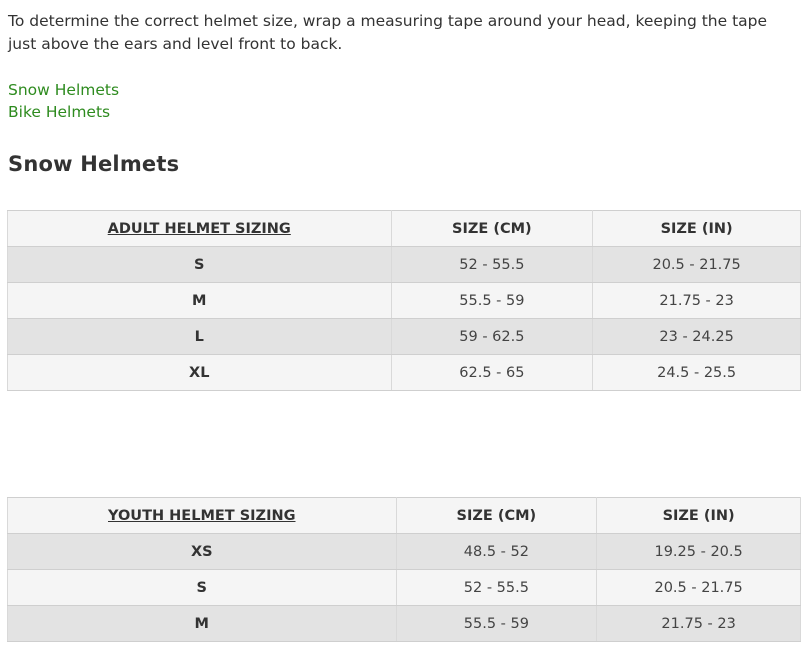 Image resolution: width=810 pixels, height=657 pixels. I want to click on size-name-cell: XL, so click(199, 372).